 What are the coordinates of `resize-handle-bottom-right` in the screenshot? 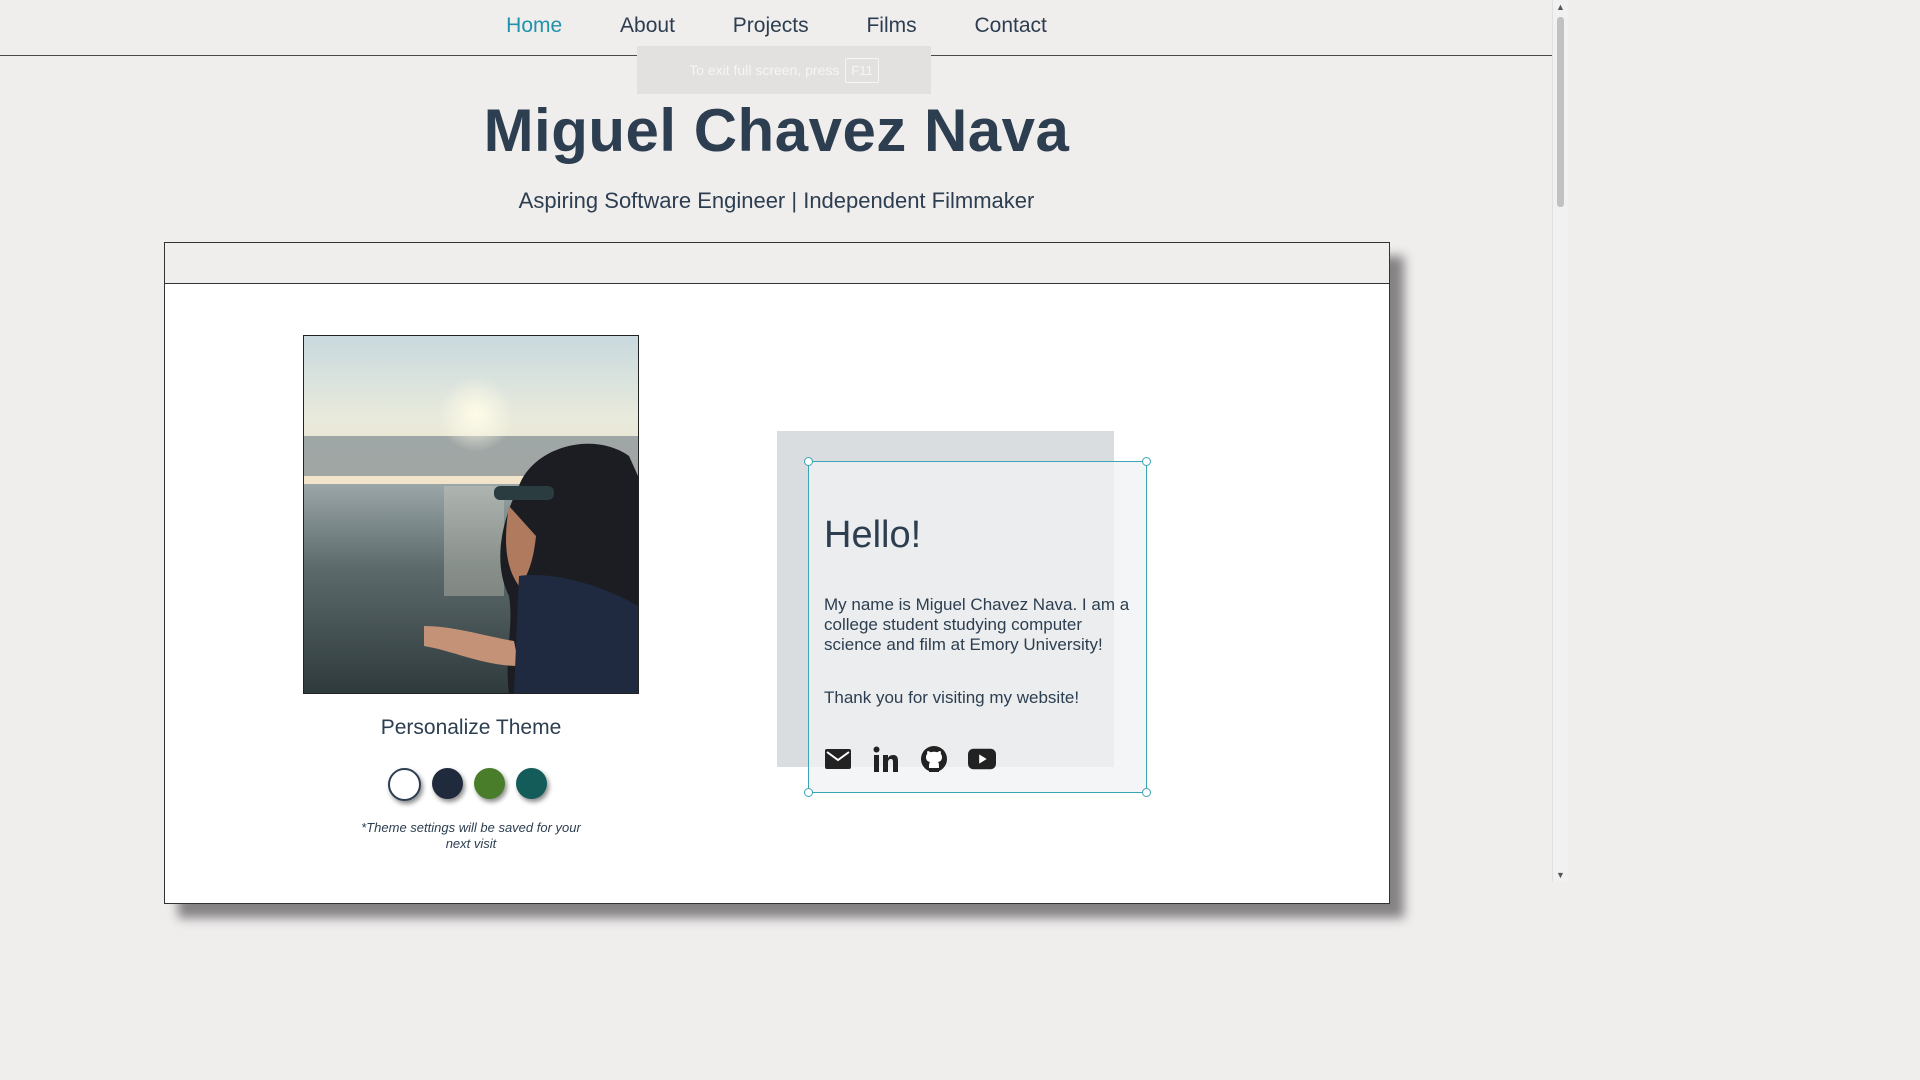 It's located at (1146, 792).